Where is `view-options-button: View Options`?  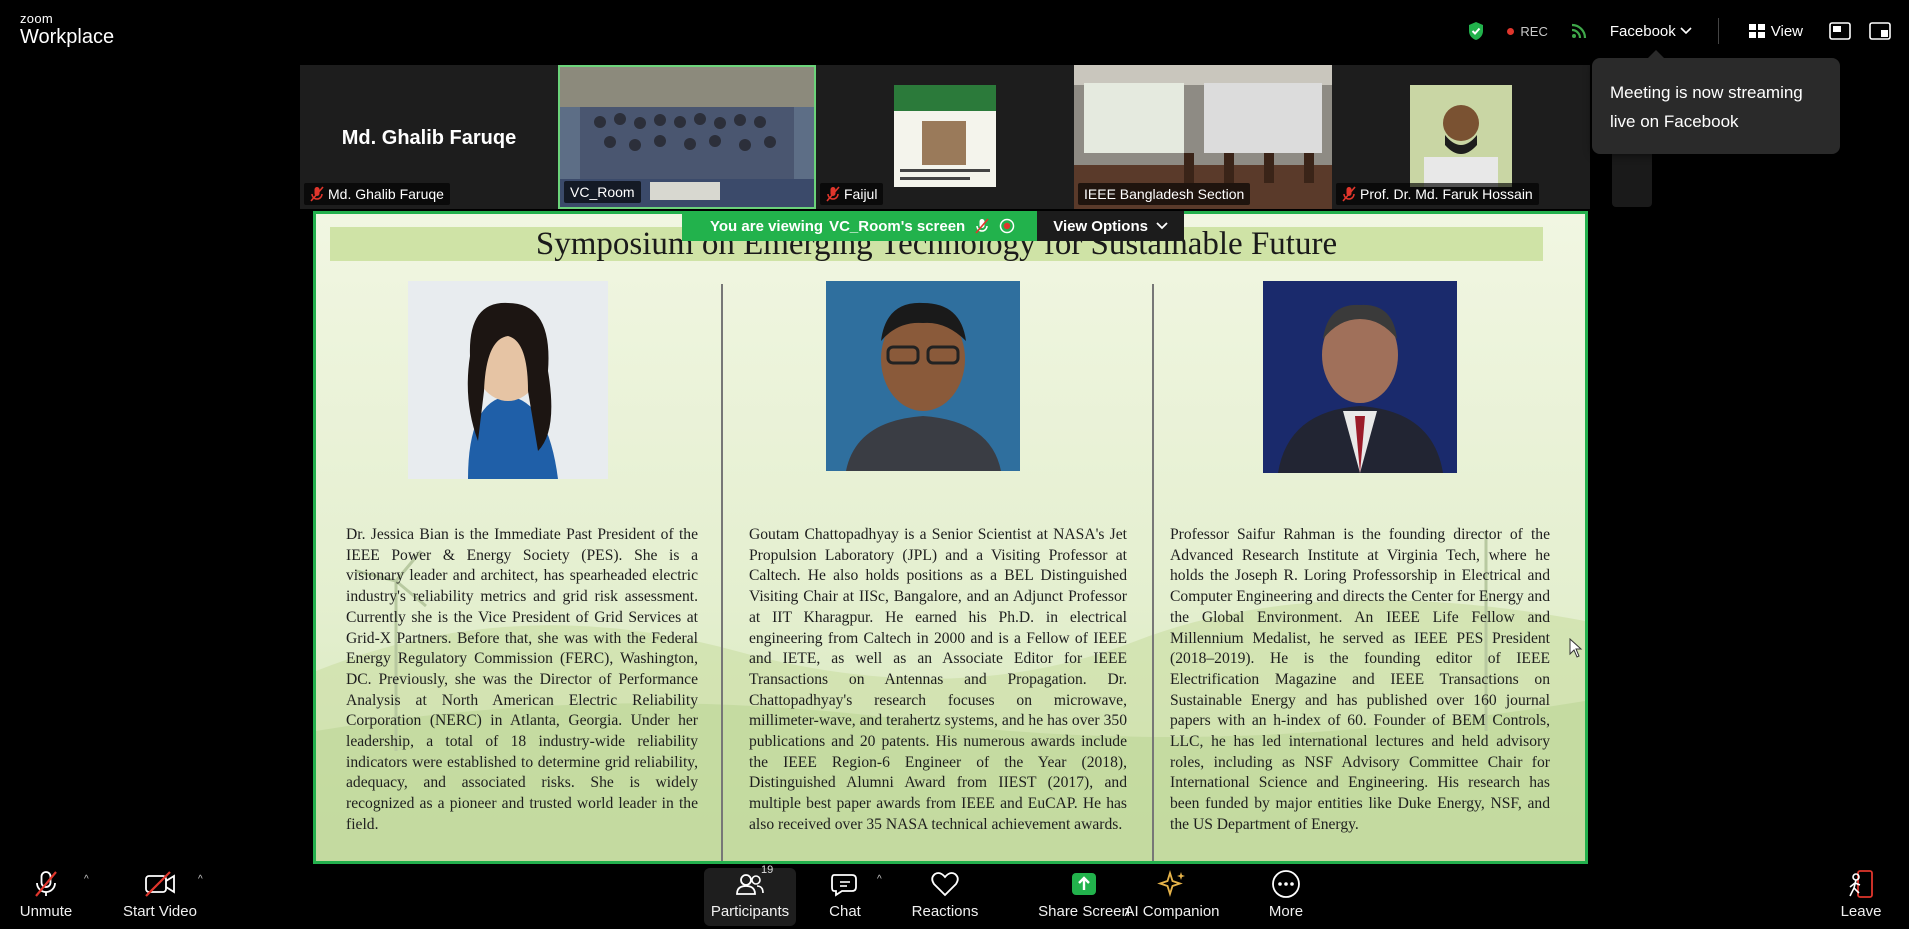
view-options-button: View Options is located at coordinates (1110, 226).